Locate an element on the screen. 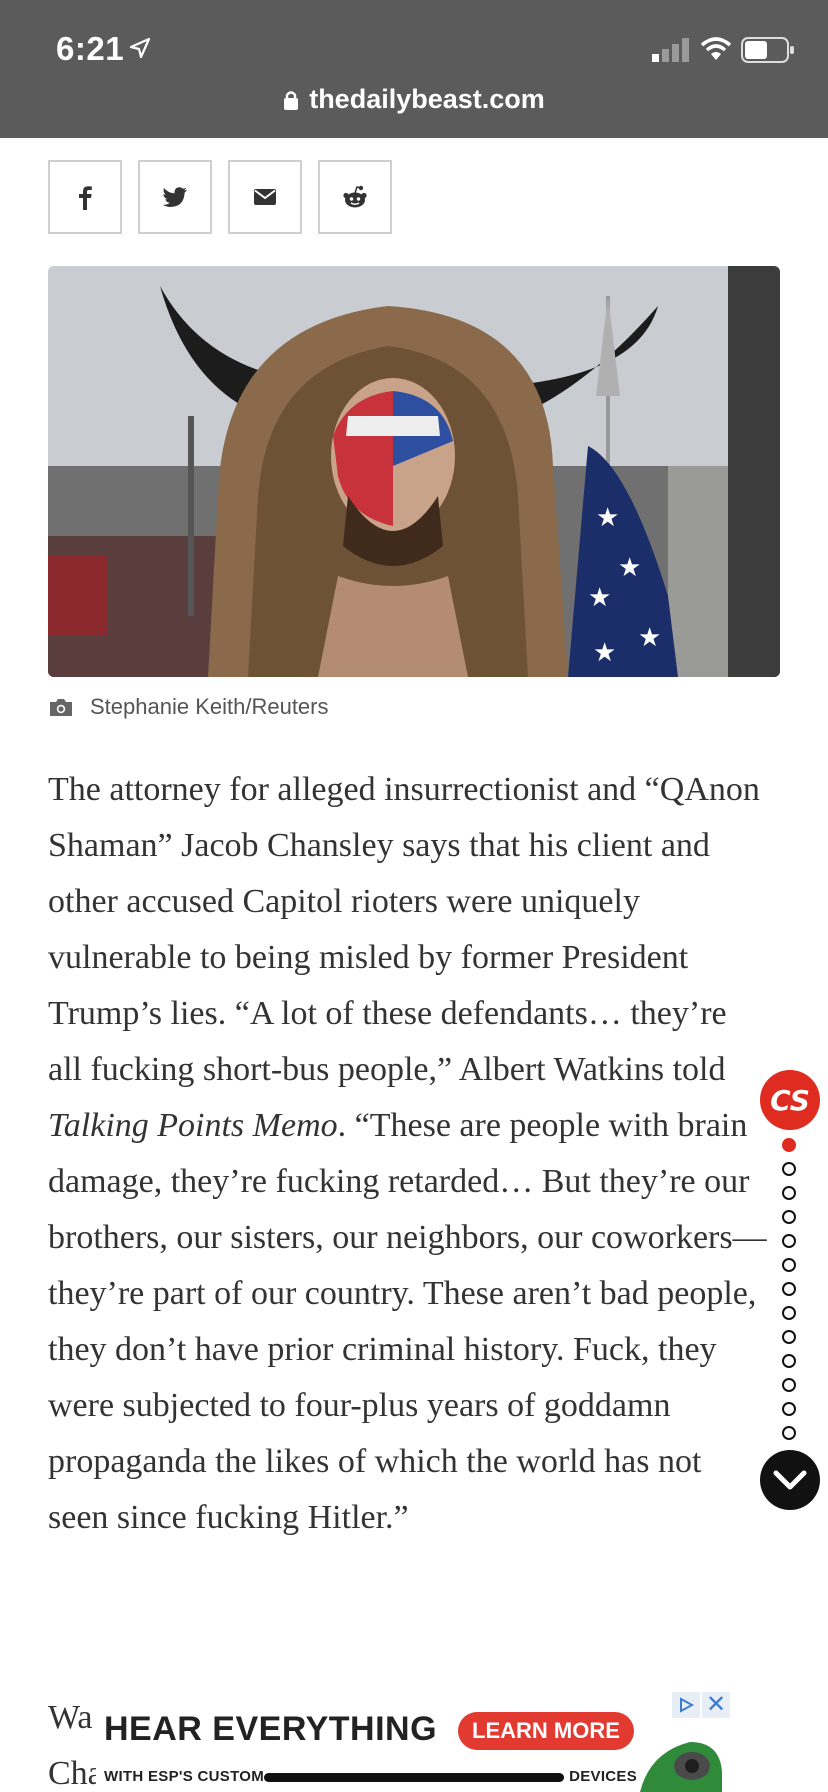 This screenshot has height=1792, width=828. share-twitter-button is located at coordinates (175, 197).